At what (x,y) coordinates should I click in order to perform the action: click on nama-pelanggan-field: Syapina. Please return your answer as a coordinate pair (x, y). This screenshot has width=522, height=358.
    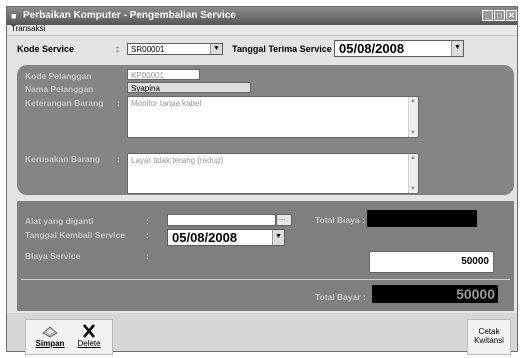
    Looking at the image, I should click on (189, 87).